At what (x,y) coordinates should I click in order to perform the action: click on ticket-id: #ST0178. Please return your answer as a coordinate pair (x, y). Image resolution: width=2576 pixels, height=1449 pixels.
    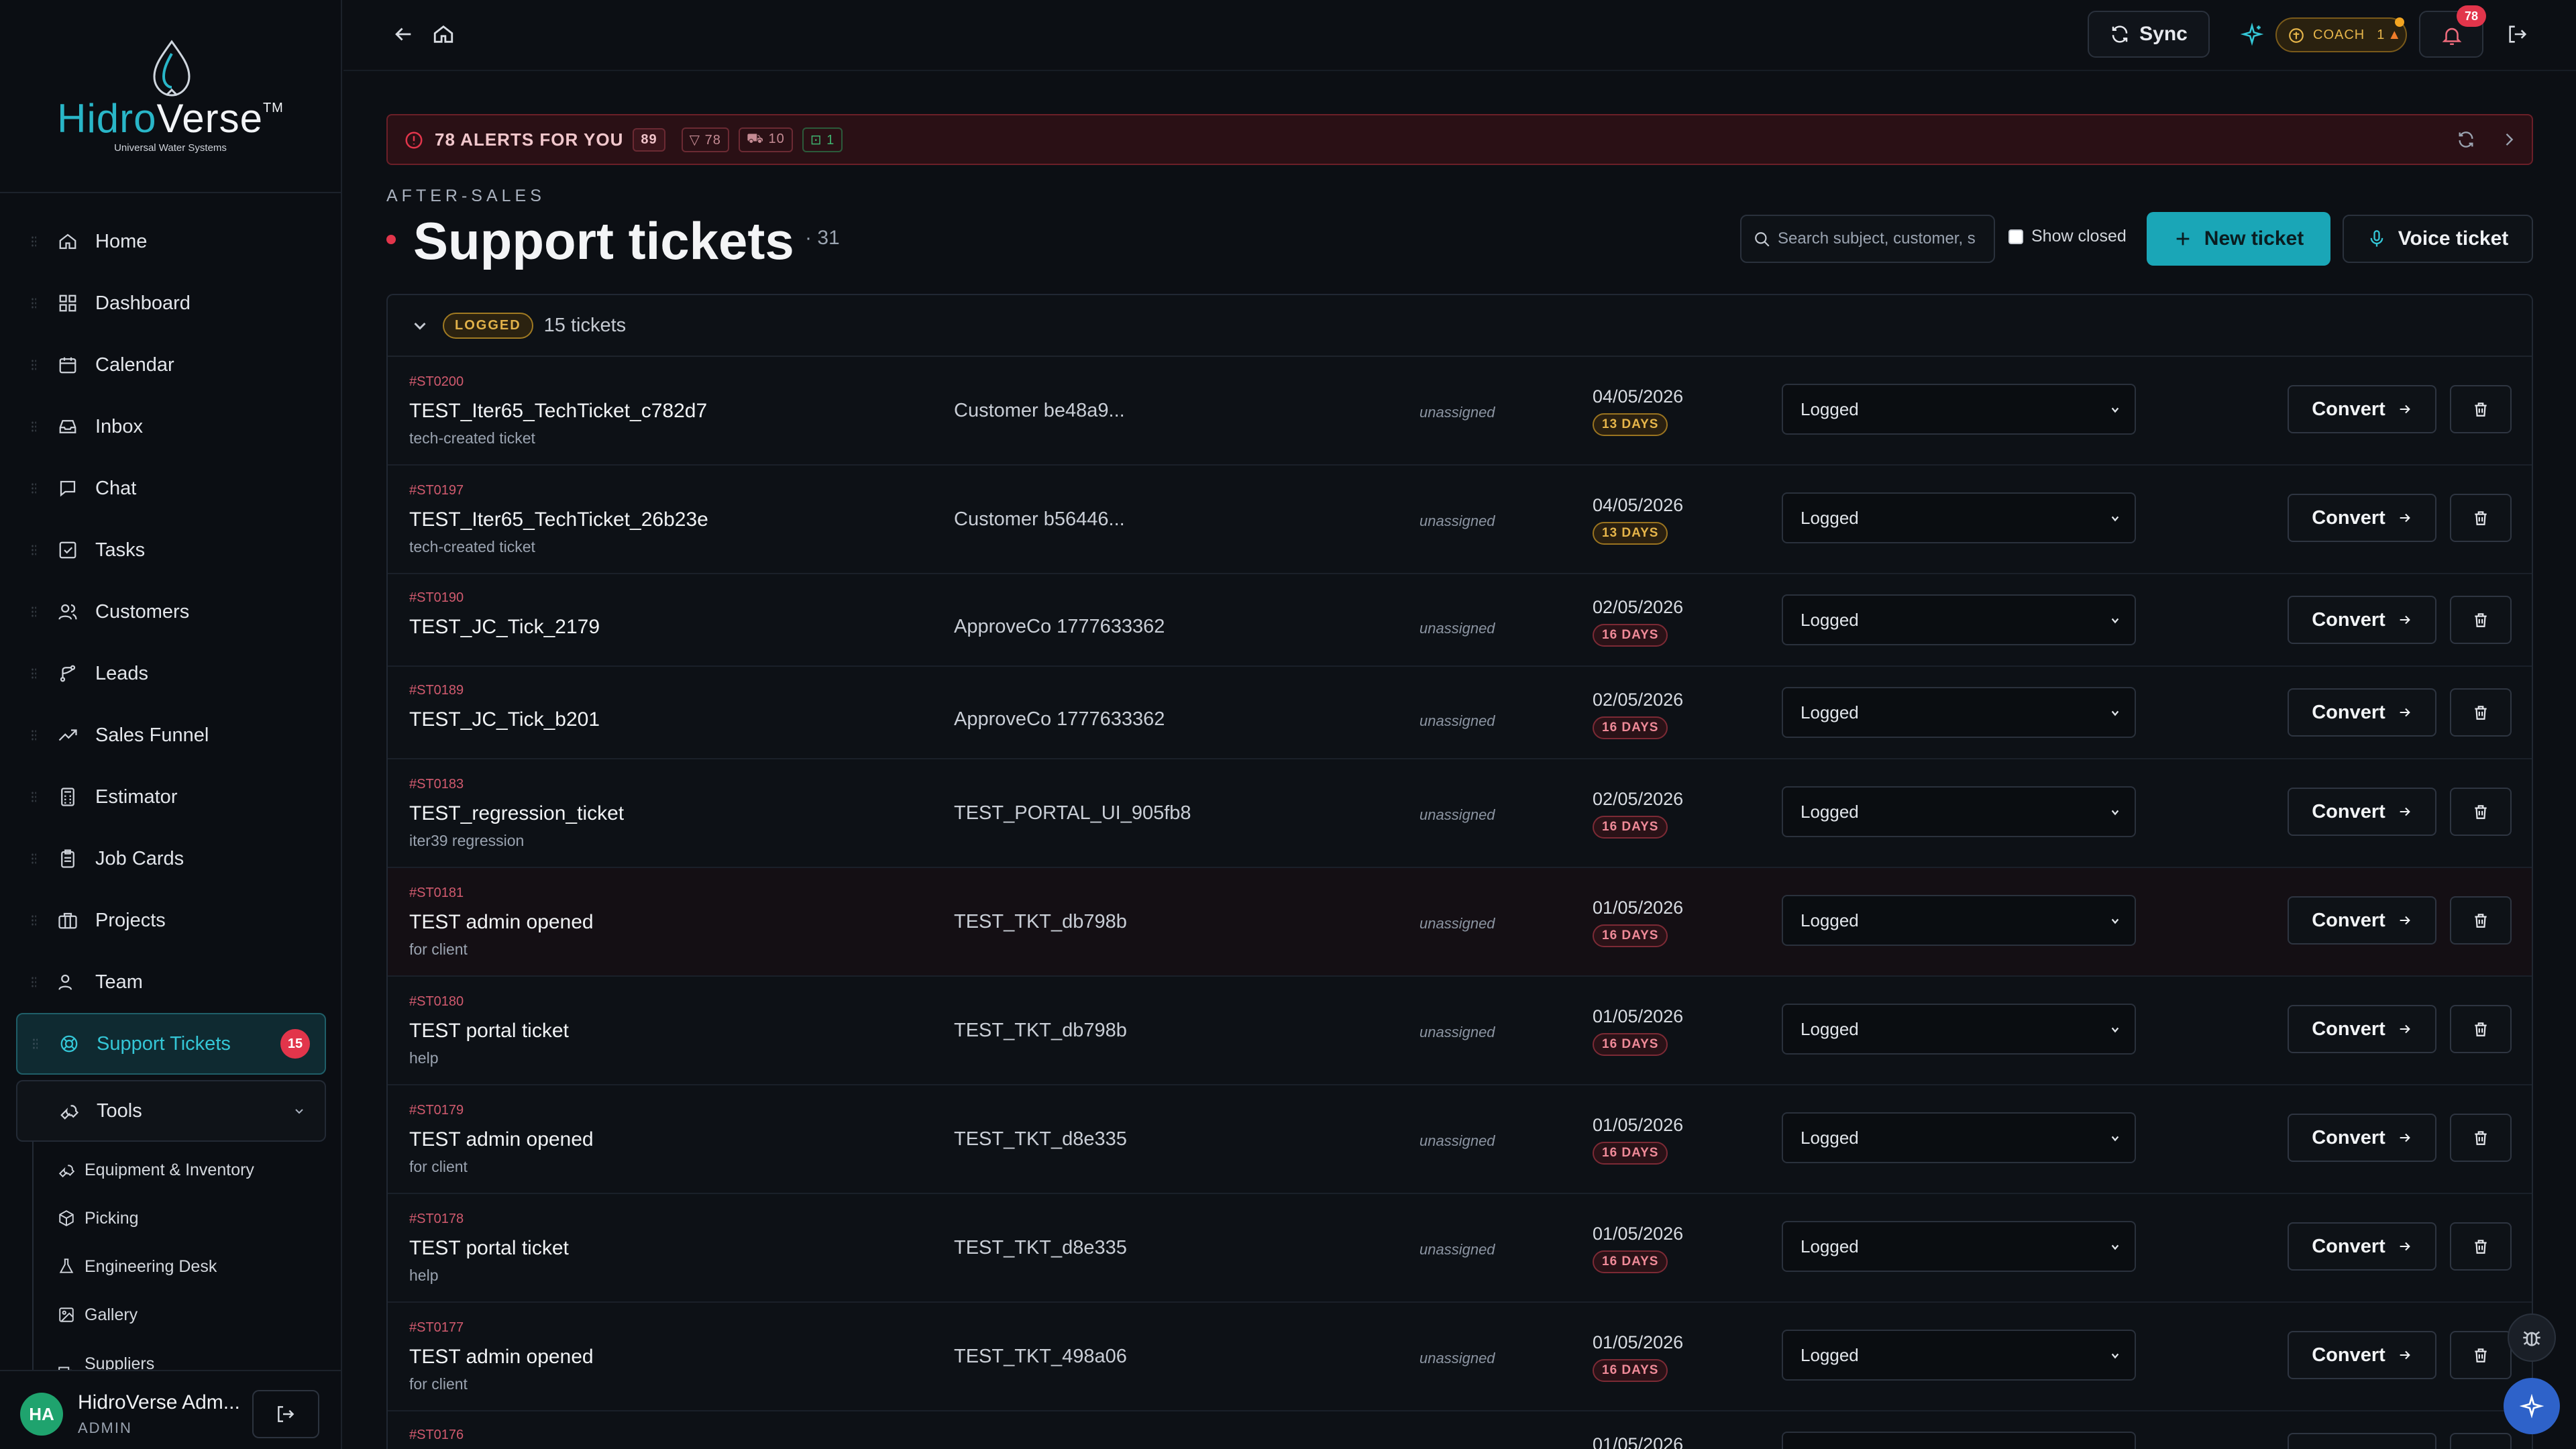
    Looking at the image, I should click on (436, 1219).